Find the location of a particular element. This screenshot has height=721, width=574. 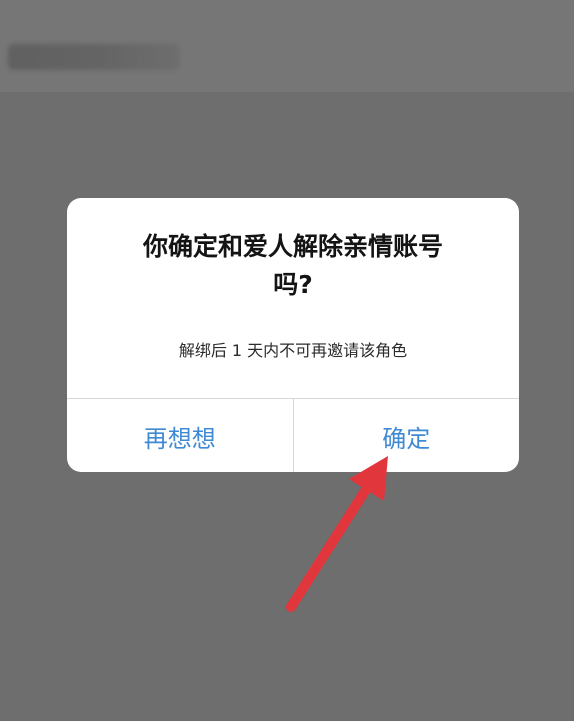

confirm-button: 确定 is located at coordinates (407, 435).